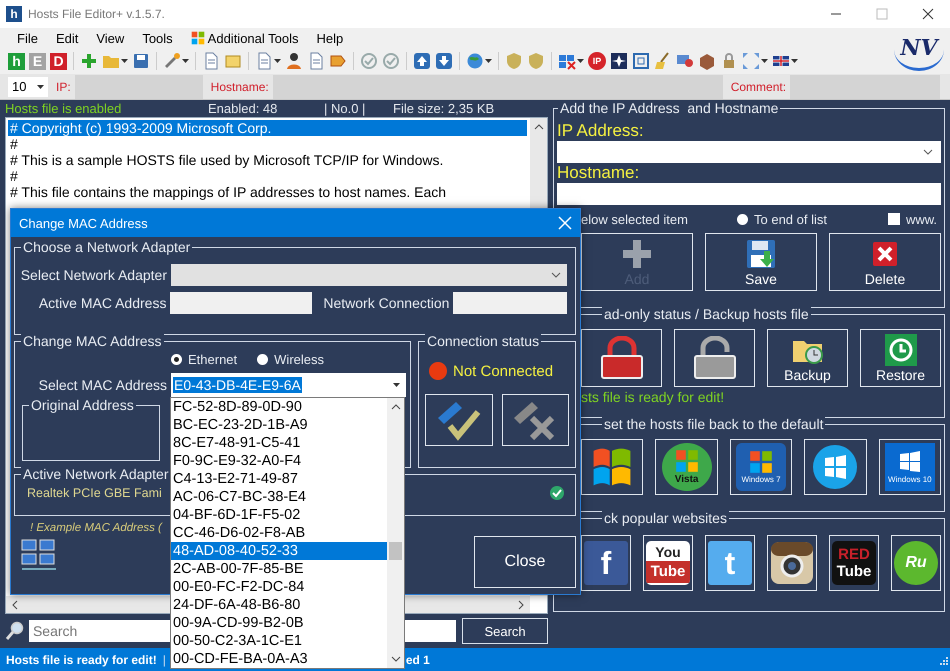 This screenshot has width=950, height=671. I want to click on status-text: ed 1, so click(418, 659).